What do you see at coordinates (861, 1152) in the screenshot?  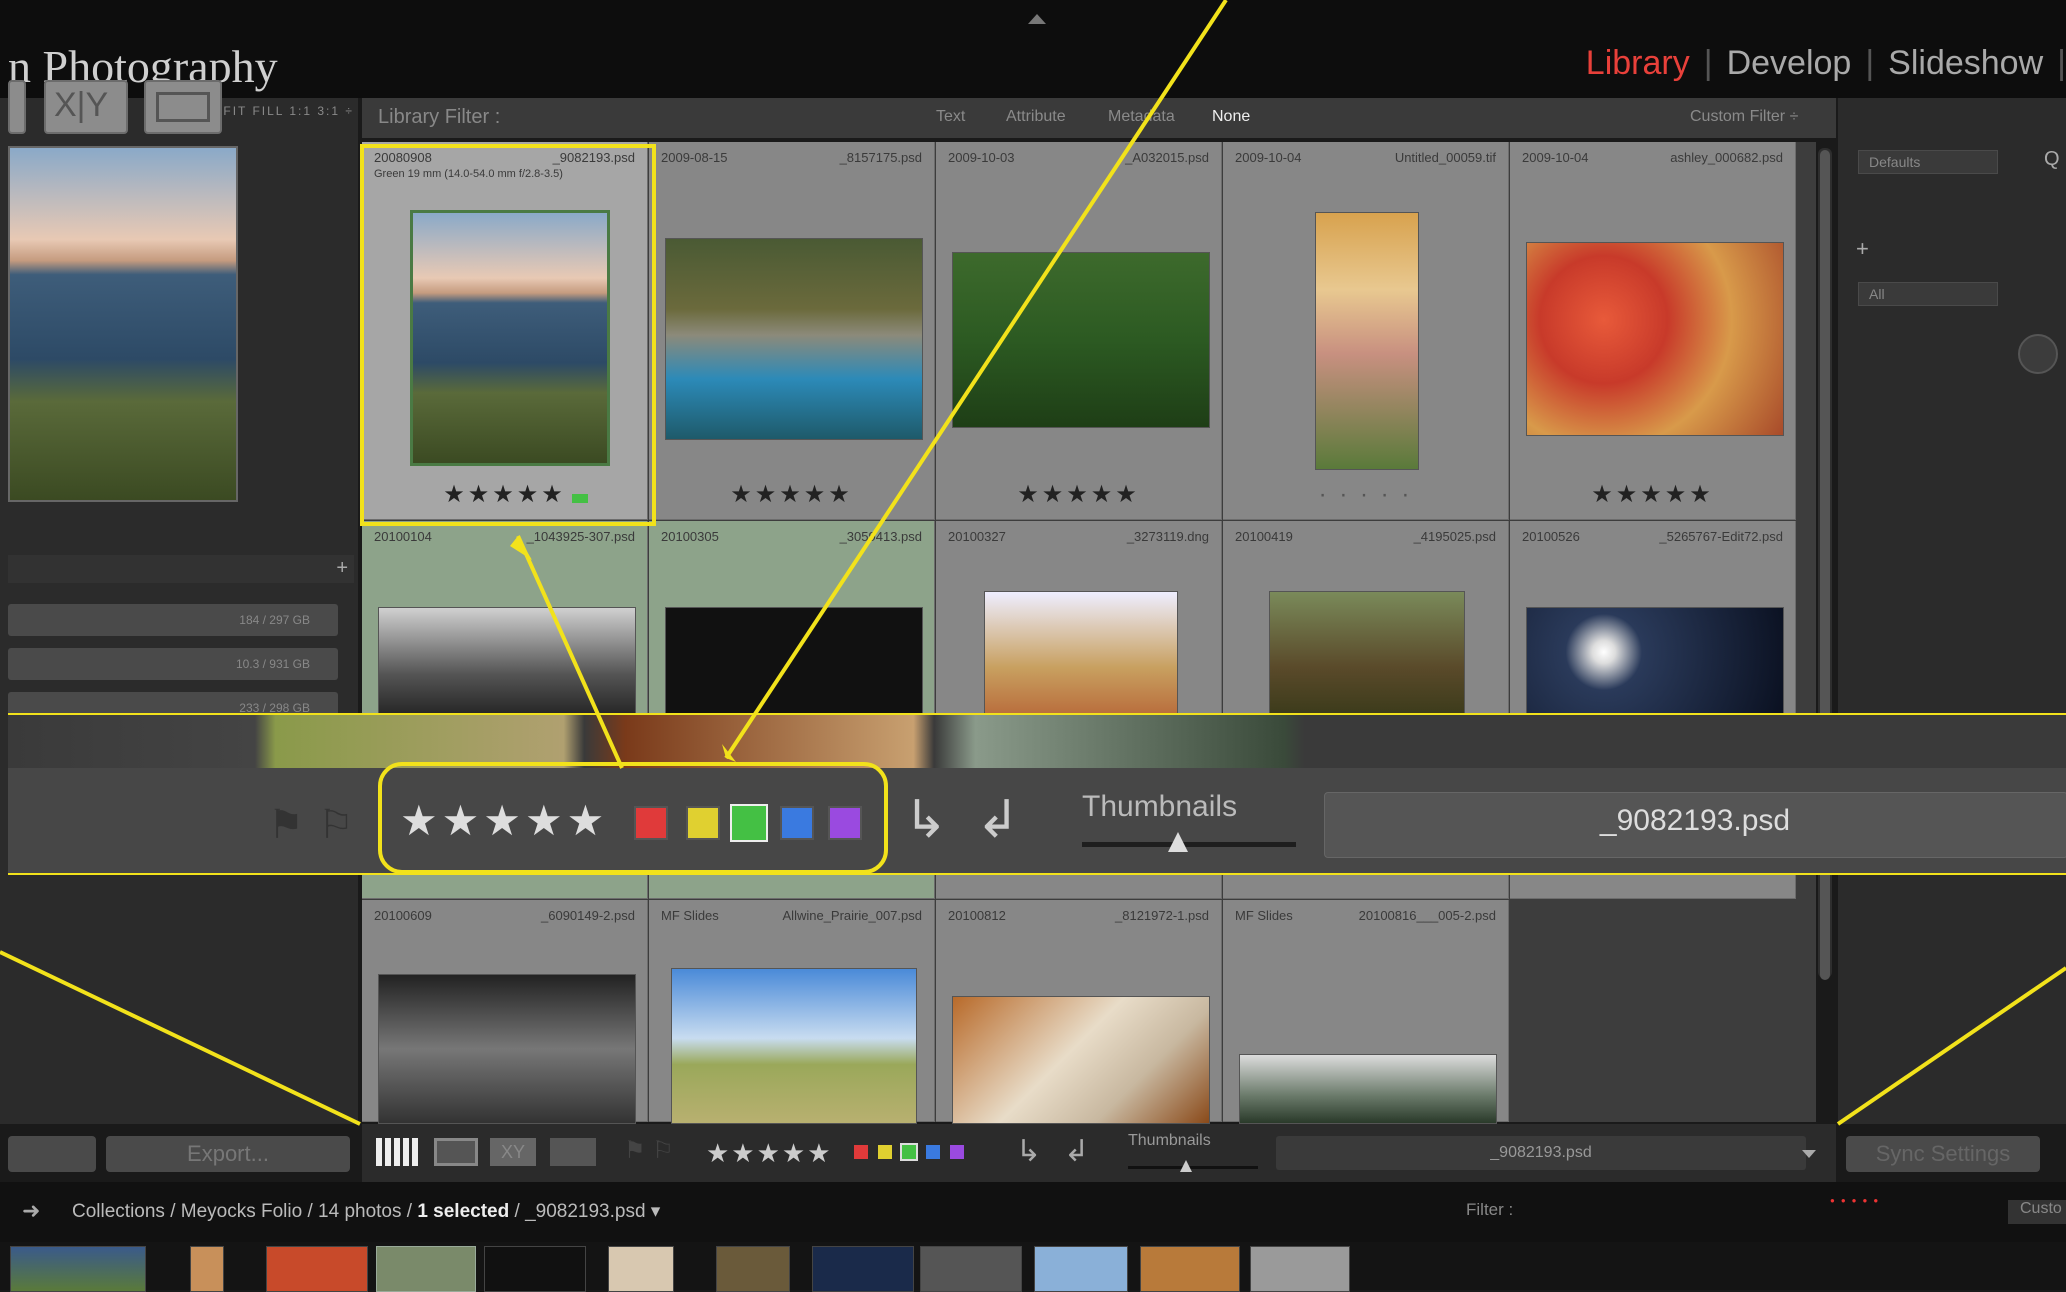 I see `red-label-swatch-small` at bounding box center [861, 1152].